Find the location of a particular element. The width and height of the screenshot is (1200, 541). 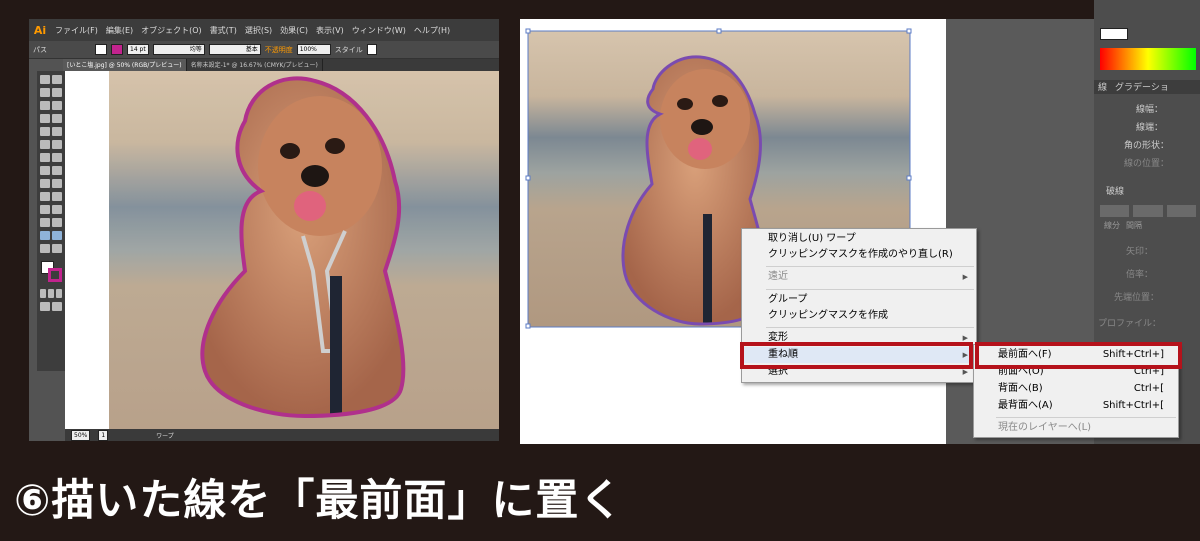

screen-mode-icon is located at coordinates (57, 306).